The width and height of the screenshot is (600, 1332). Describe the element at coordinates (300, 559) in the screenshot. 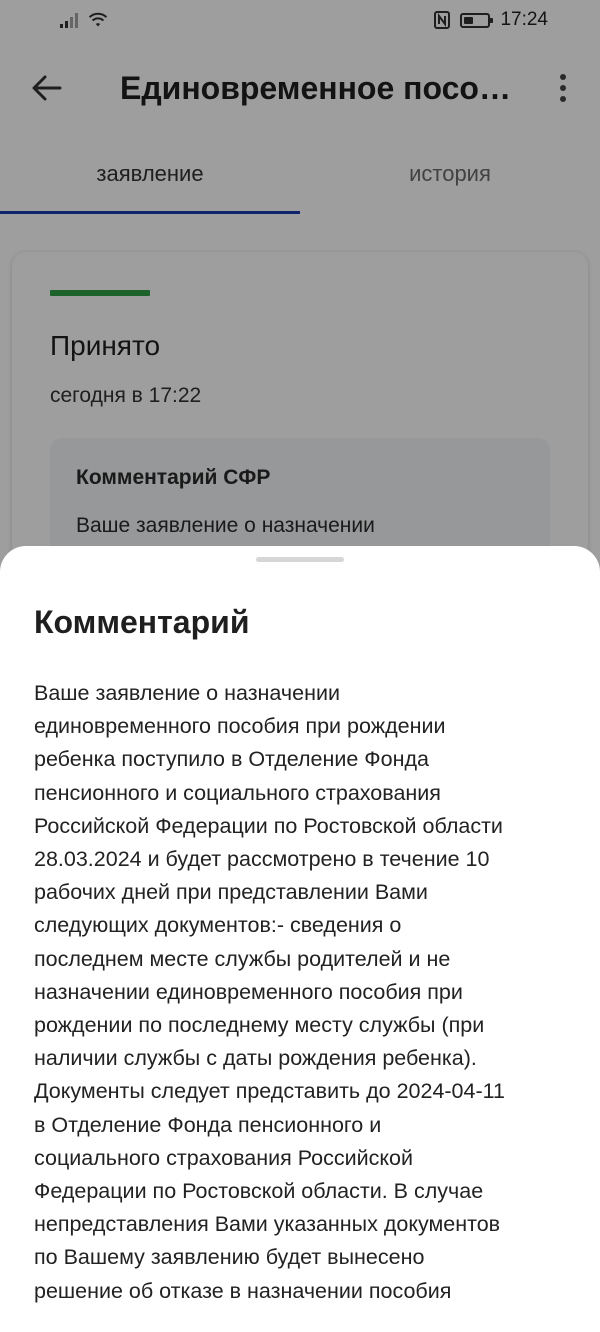

I see `drag-handle` at that location.